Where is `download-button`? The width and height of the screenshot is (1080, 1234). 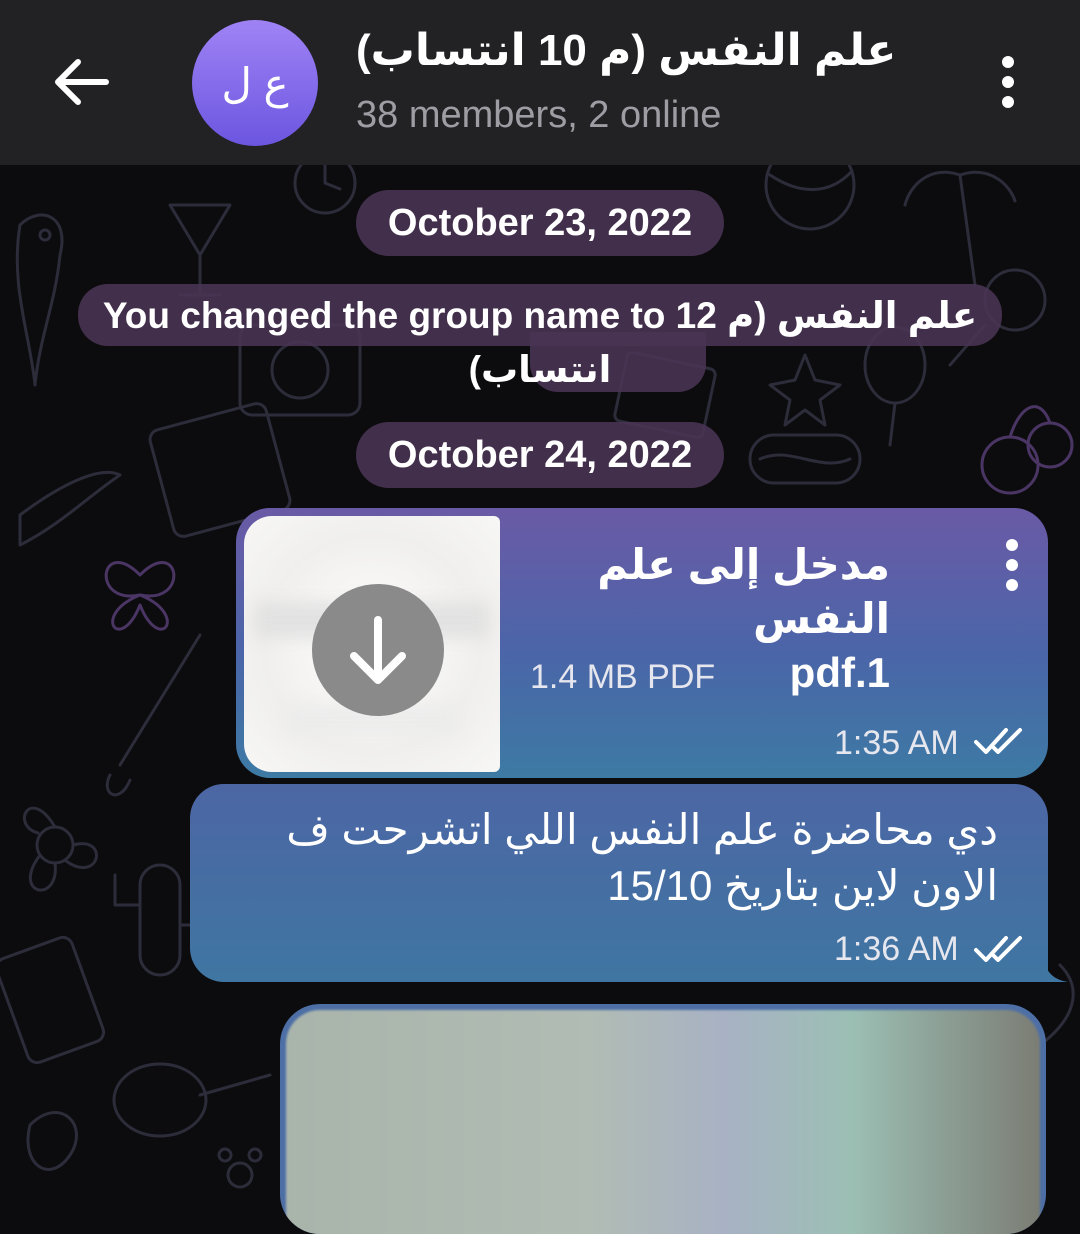 download-button is located at coordinates (378, 650).